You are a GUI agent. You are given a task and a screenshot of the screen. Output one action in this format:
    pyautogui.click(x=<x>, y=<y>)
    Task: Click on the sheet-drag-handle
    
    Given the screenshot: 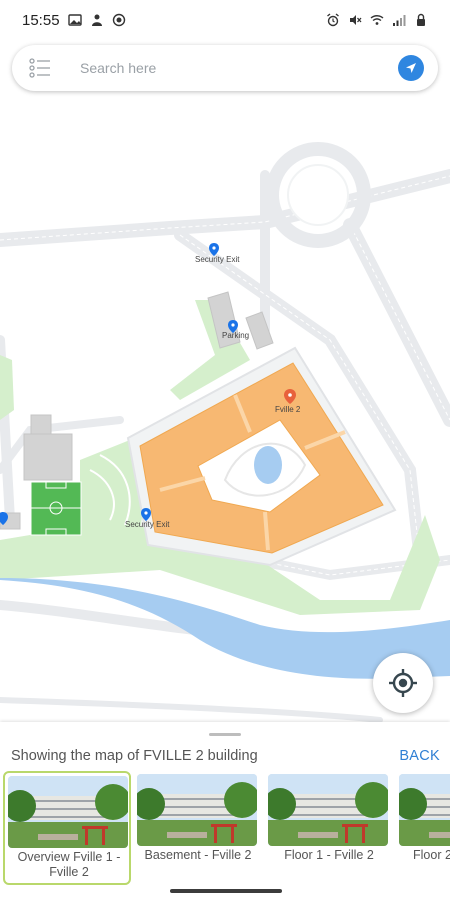 What is the action you would take?
    pyautogui.click(x=225, y=734)
    